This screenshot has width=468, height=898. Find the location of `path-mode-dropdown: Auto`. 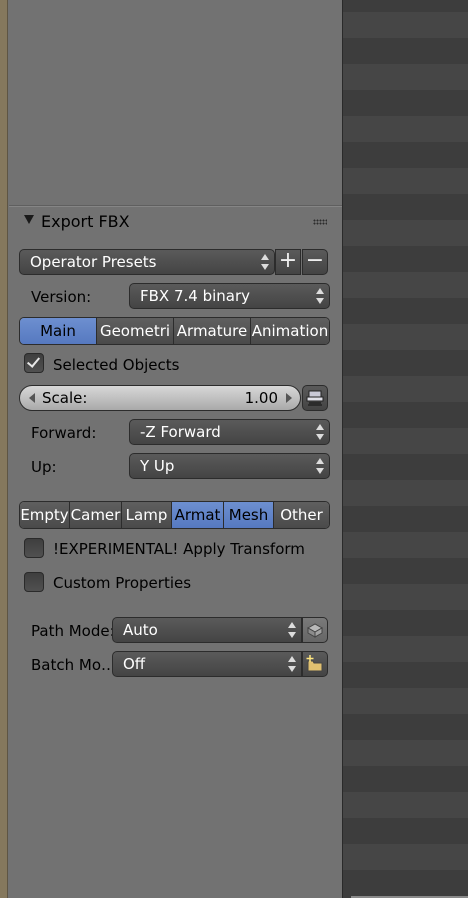

path-mode-dropdown: Auto is located at coordinates (207, 630).